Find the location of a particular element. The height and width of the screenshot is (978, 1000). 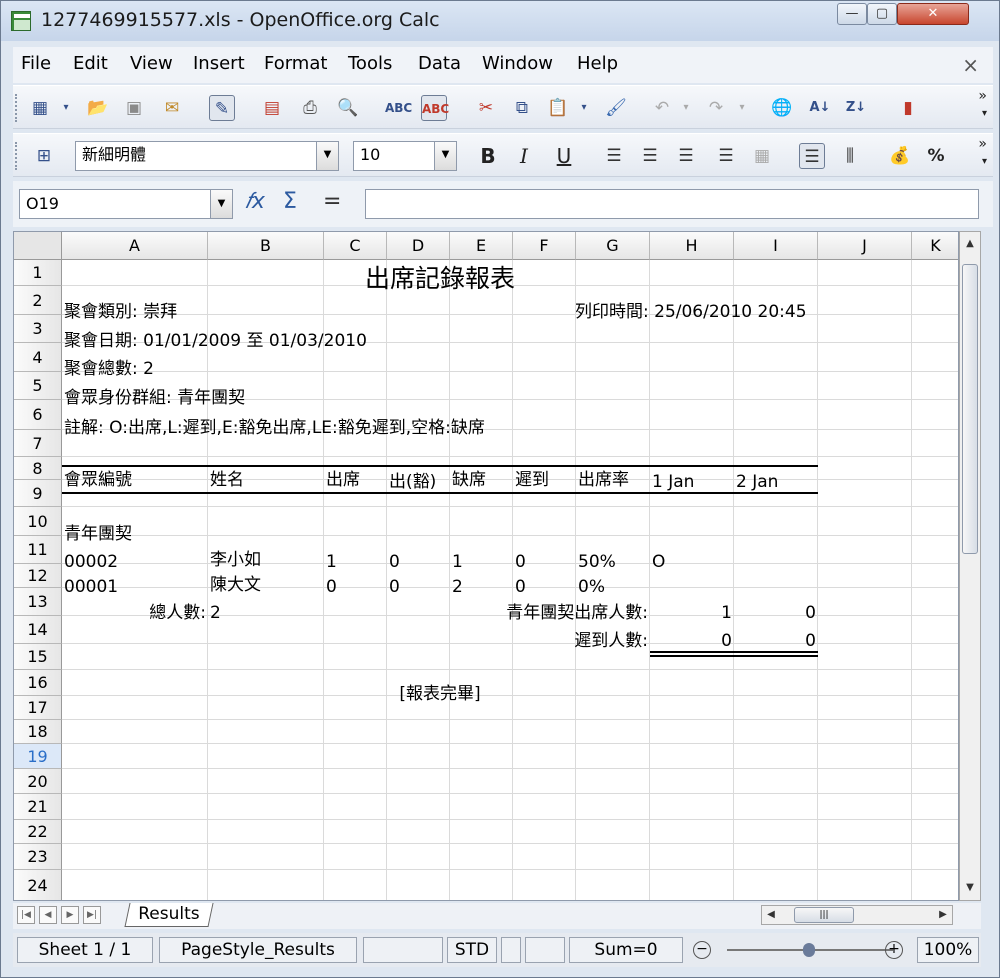

header-member-id: 會眾編號 is located at coordinates (98, 480).